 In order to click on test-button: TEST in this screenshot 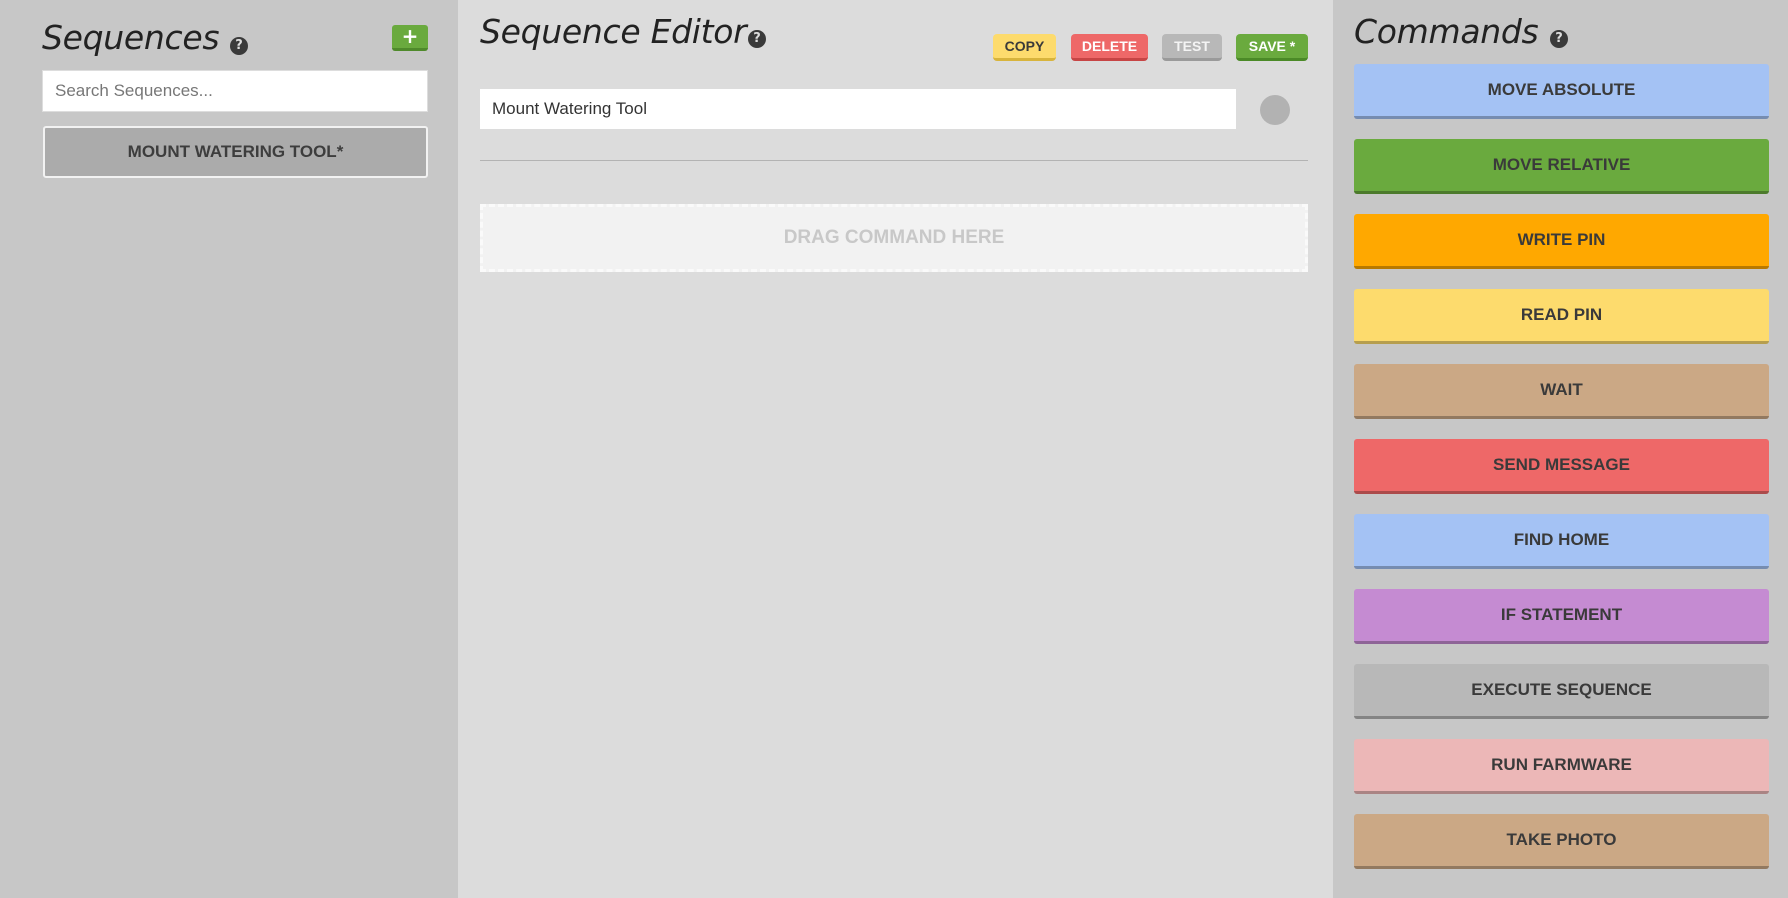, I will do `click(1192, 47)`.